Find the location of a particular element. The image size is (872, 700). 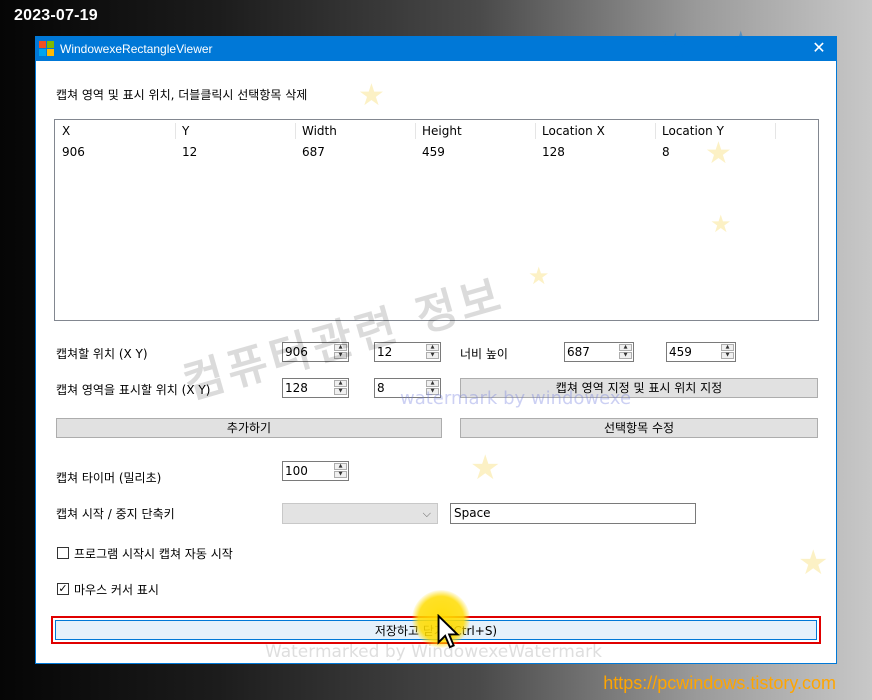

display-x-stepper: 128 ▲ ▼ is located at coordinates (315, 388).